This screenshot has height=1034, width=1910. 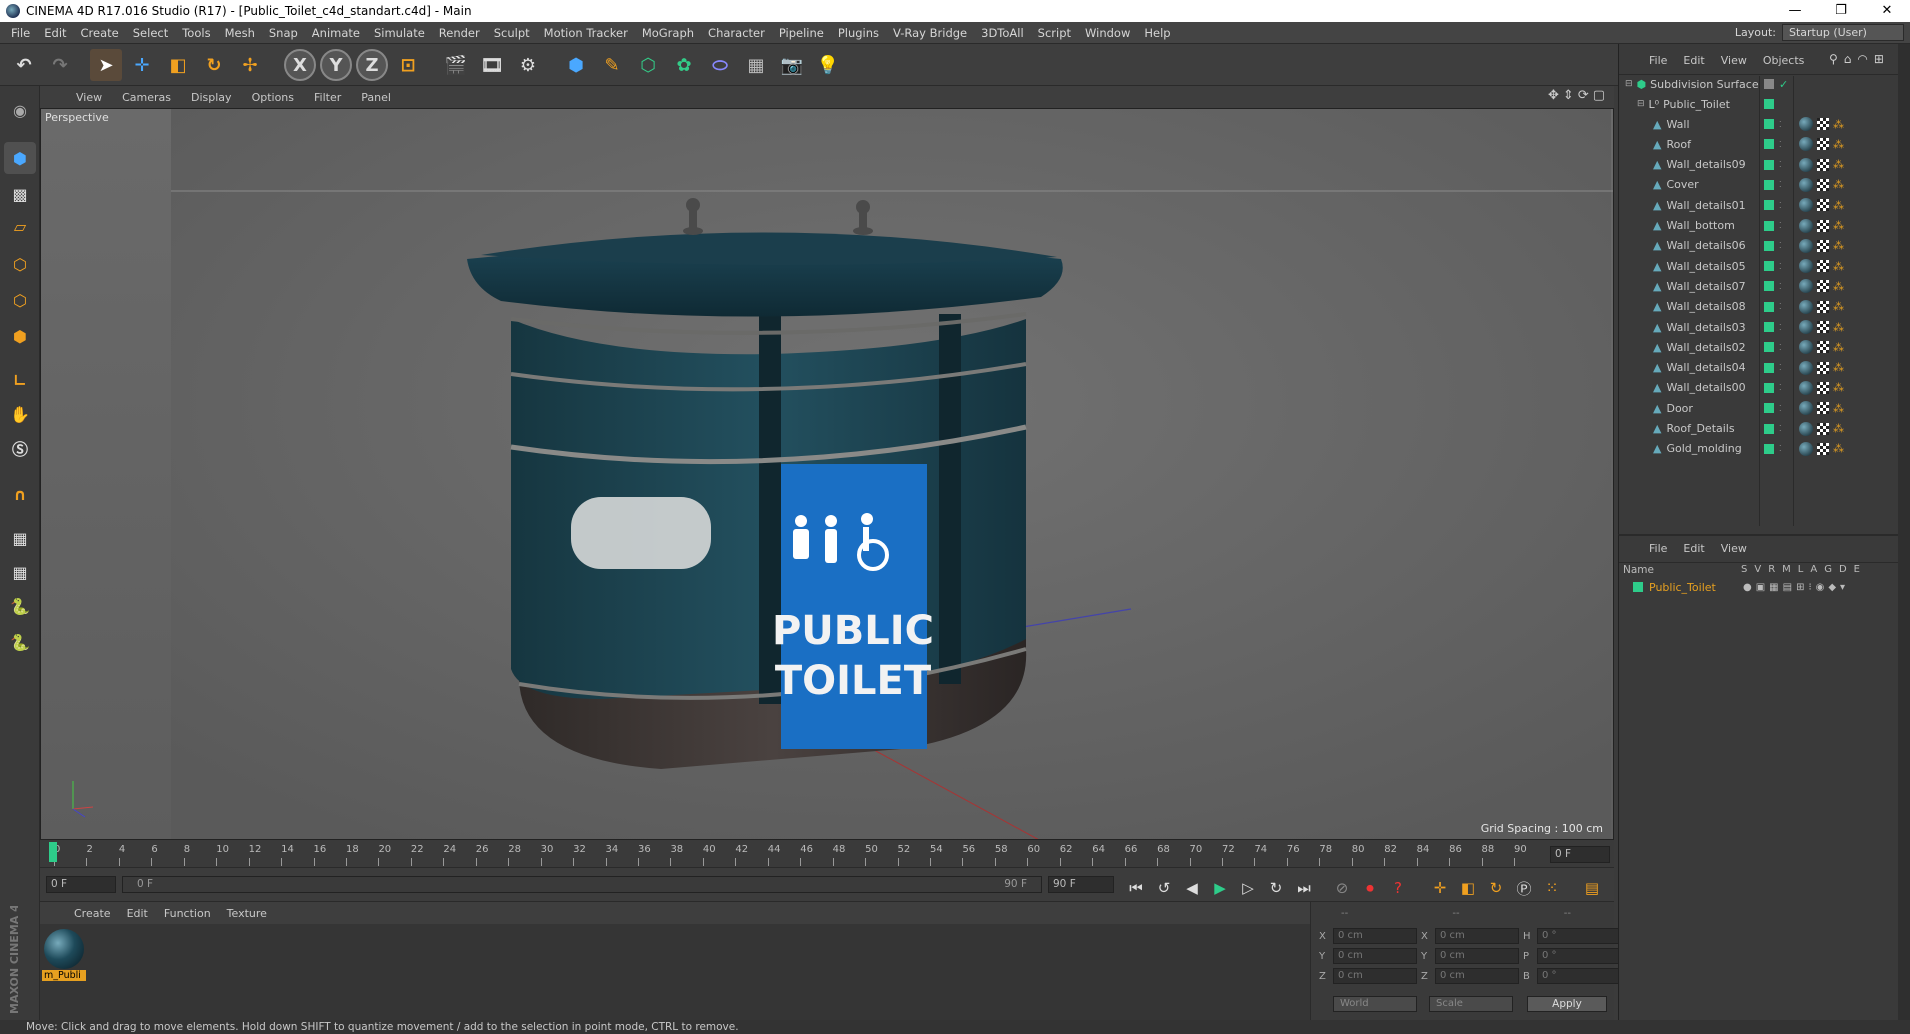 What do you see at coordinates (1769, 84) in the screenshot?
I see `render-toggle-icon` at bounding box center [1769, 84].